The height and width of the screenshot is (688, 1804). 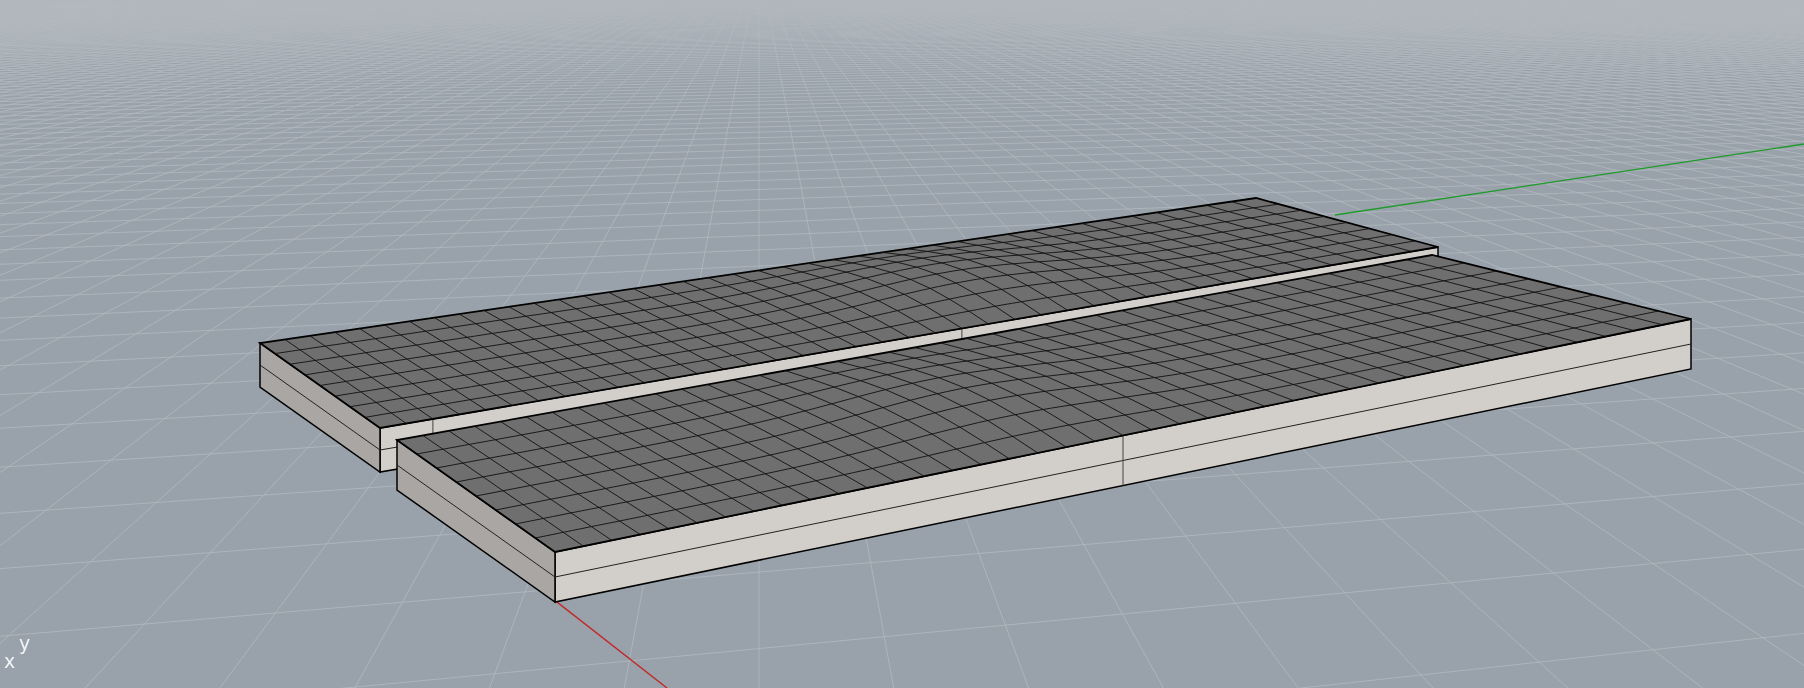 What do you see at coordinates (25, 643) in the screenshot?
I see `axis-label: y` at bounding box center [25, 643].